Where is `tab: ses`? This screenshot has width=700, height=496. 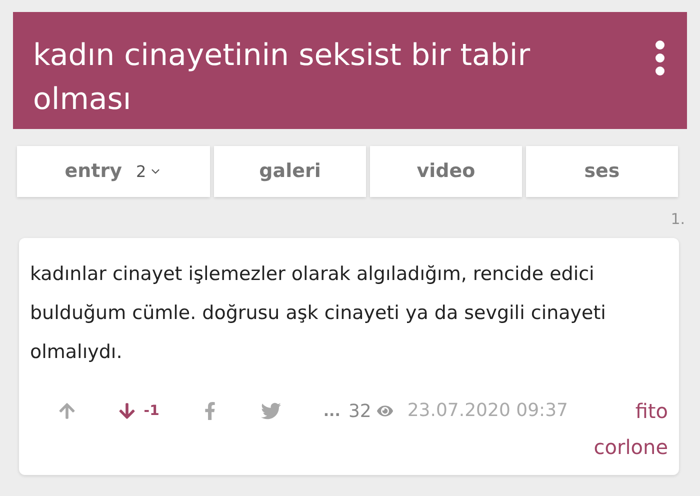 tab: ses is located at coordinates (602, 171).